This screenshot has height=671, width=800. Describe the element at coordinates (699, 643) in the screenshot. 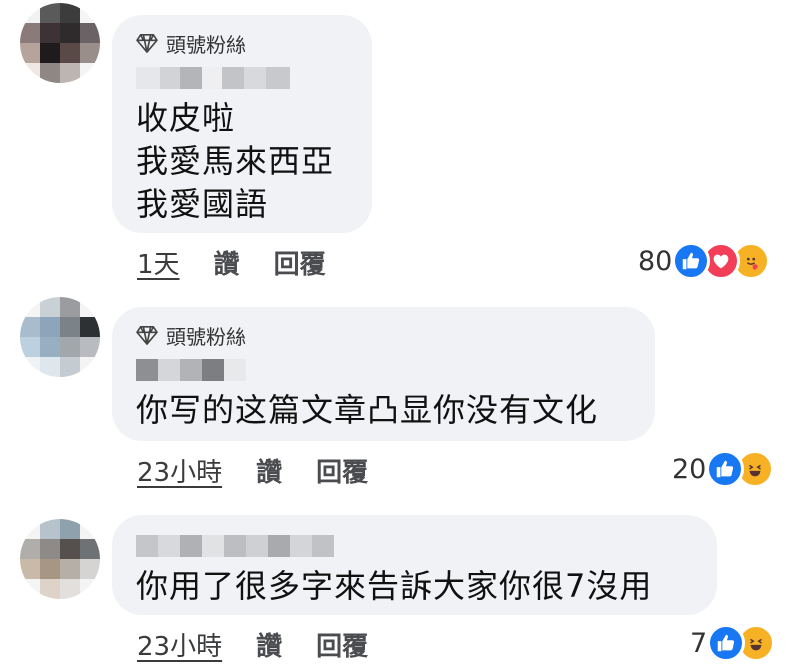

I see `reaction-count: 7` at that location.